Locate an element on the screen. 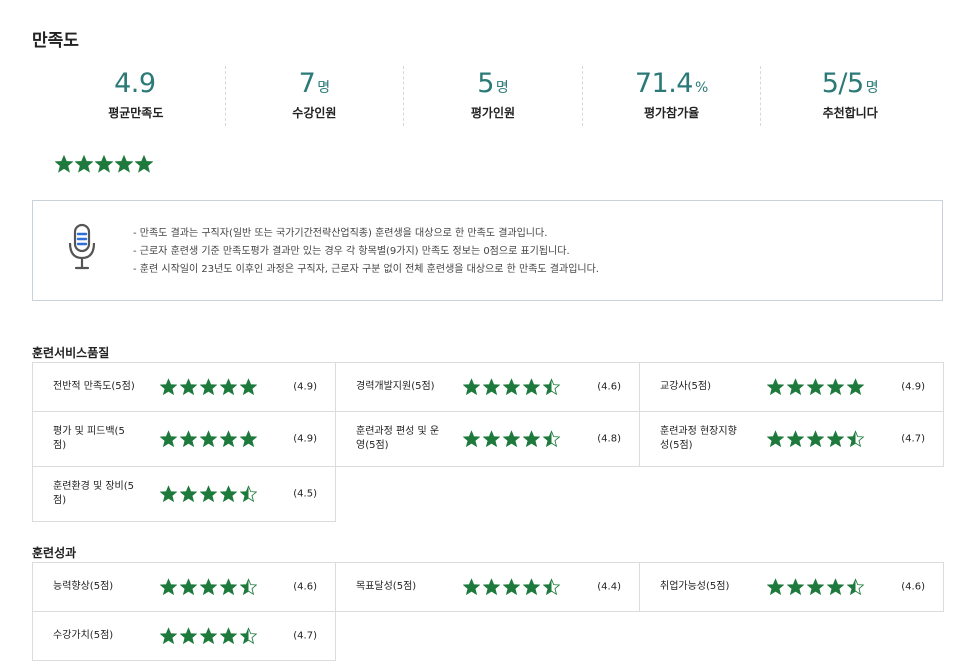 This screenshot has height=668, width=972. rating-score: (4.5) is located at coordinates (305, 494).